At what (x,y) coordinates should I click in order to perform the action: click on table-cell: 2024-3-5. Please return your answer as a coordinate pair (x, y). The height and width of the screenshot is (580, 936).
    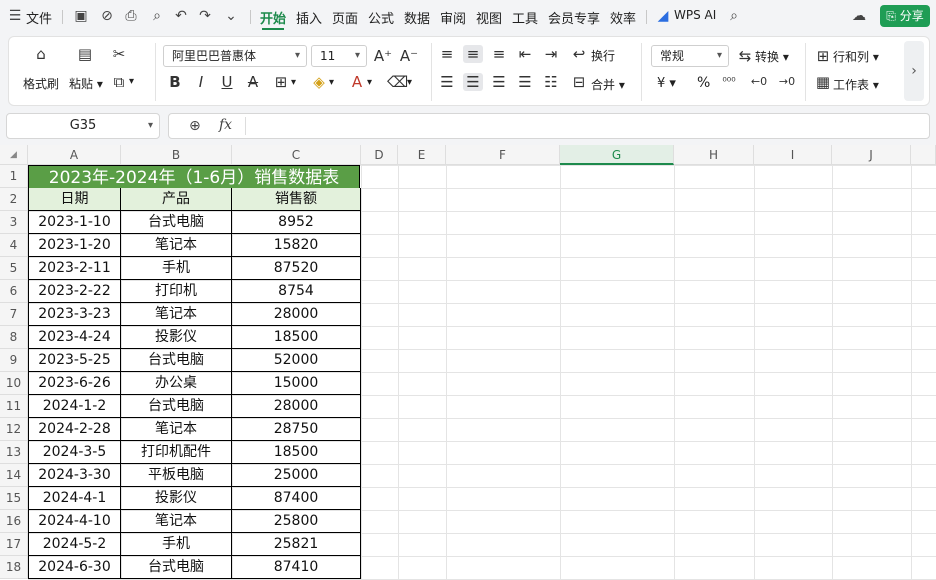
    Looking at the image, I should click on (74, 452).